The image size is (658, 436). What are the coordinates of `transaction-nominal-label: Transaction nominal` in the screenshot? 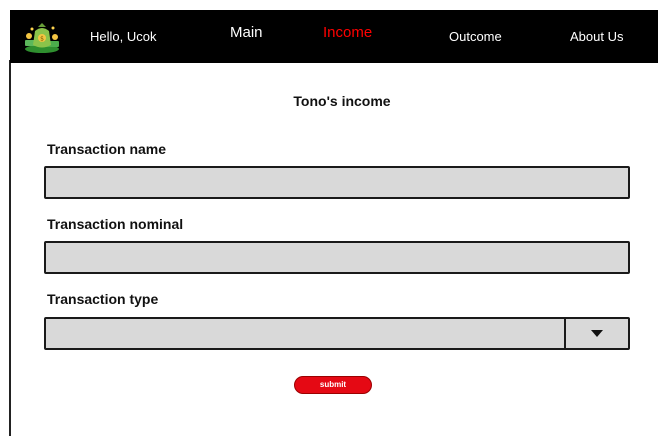 It's located at (115, 224).